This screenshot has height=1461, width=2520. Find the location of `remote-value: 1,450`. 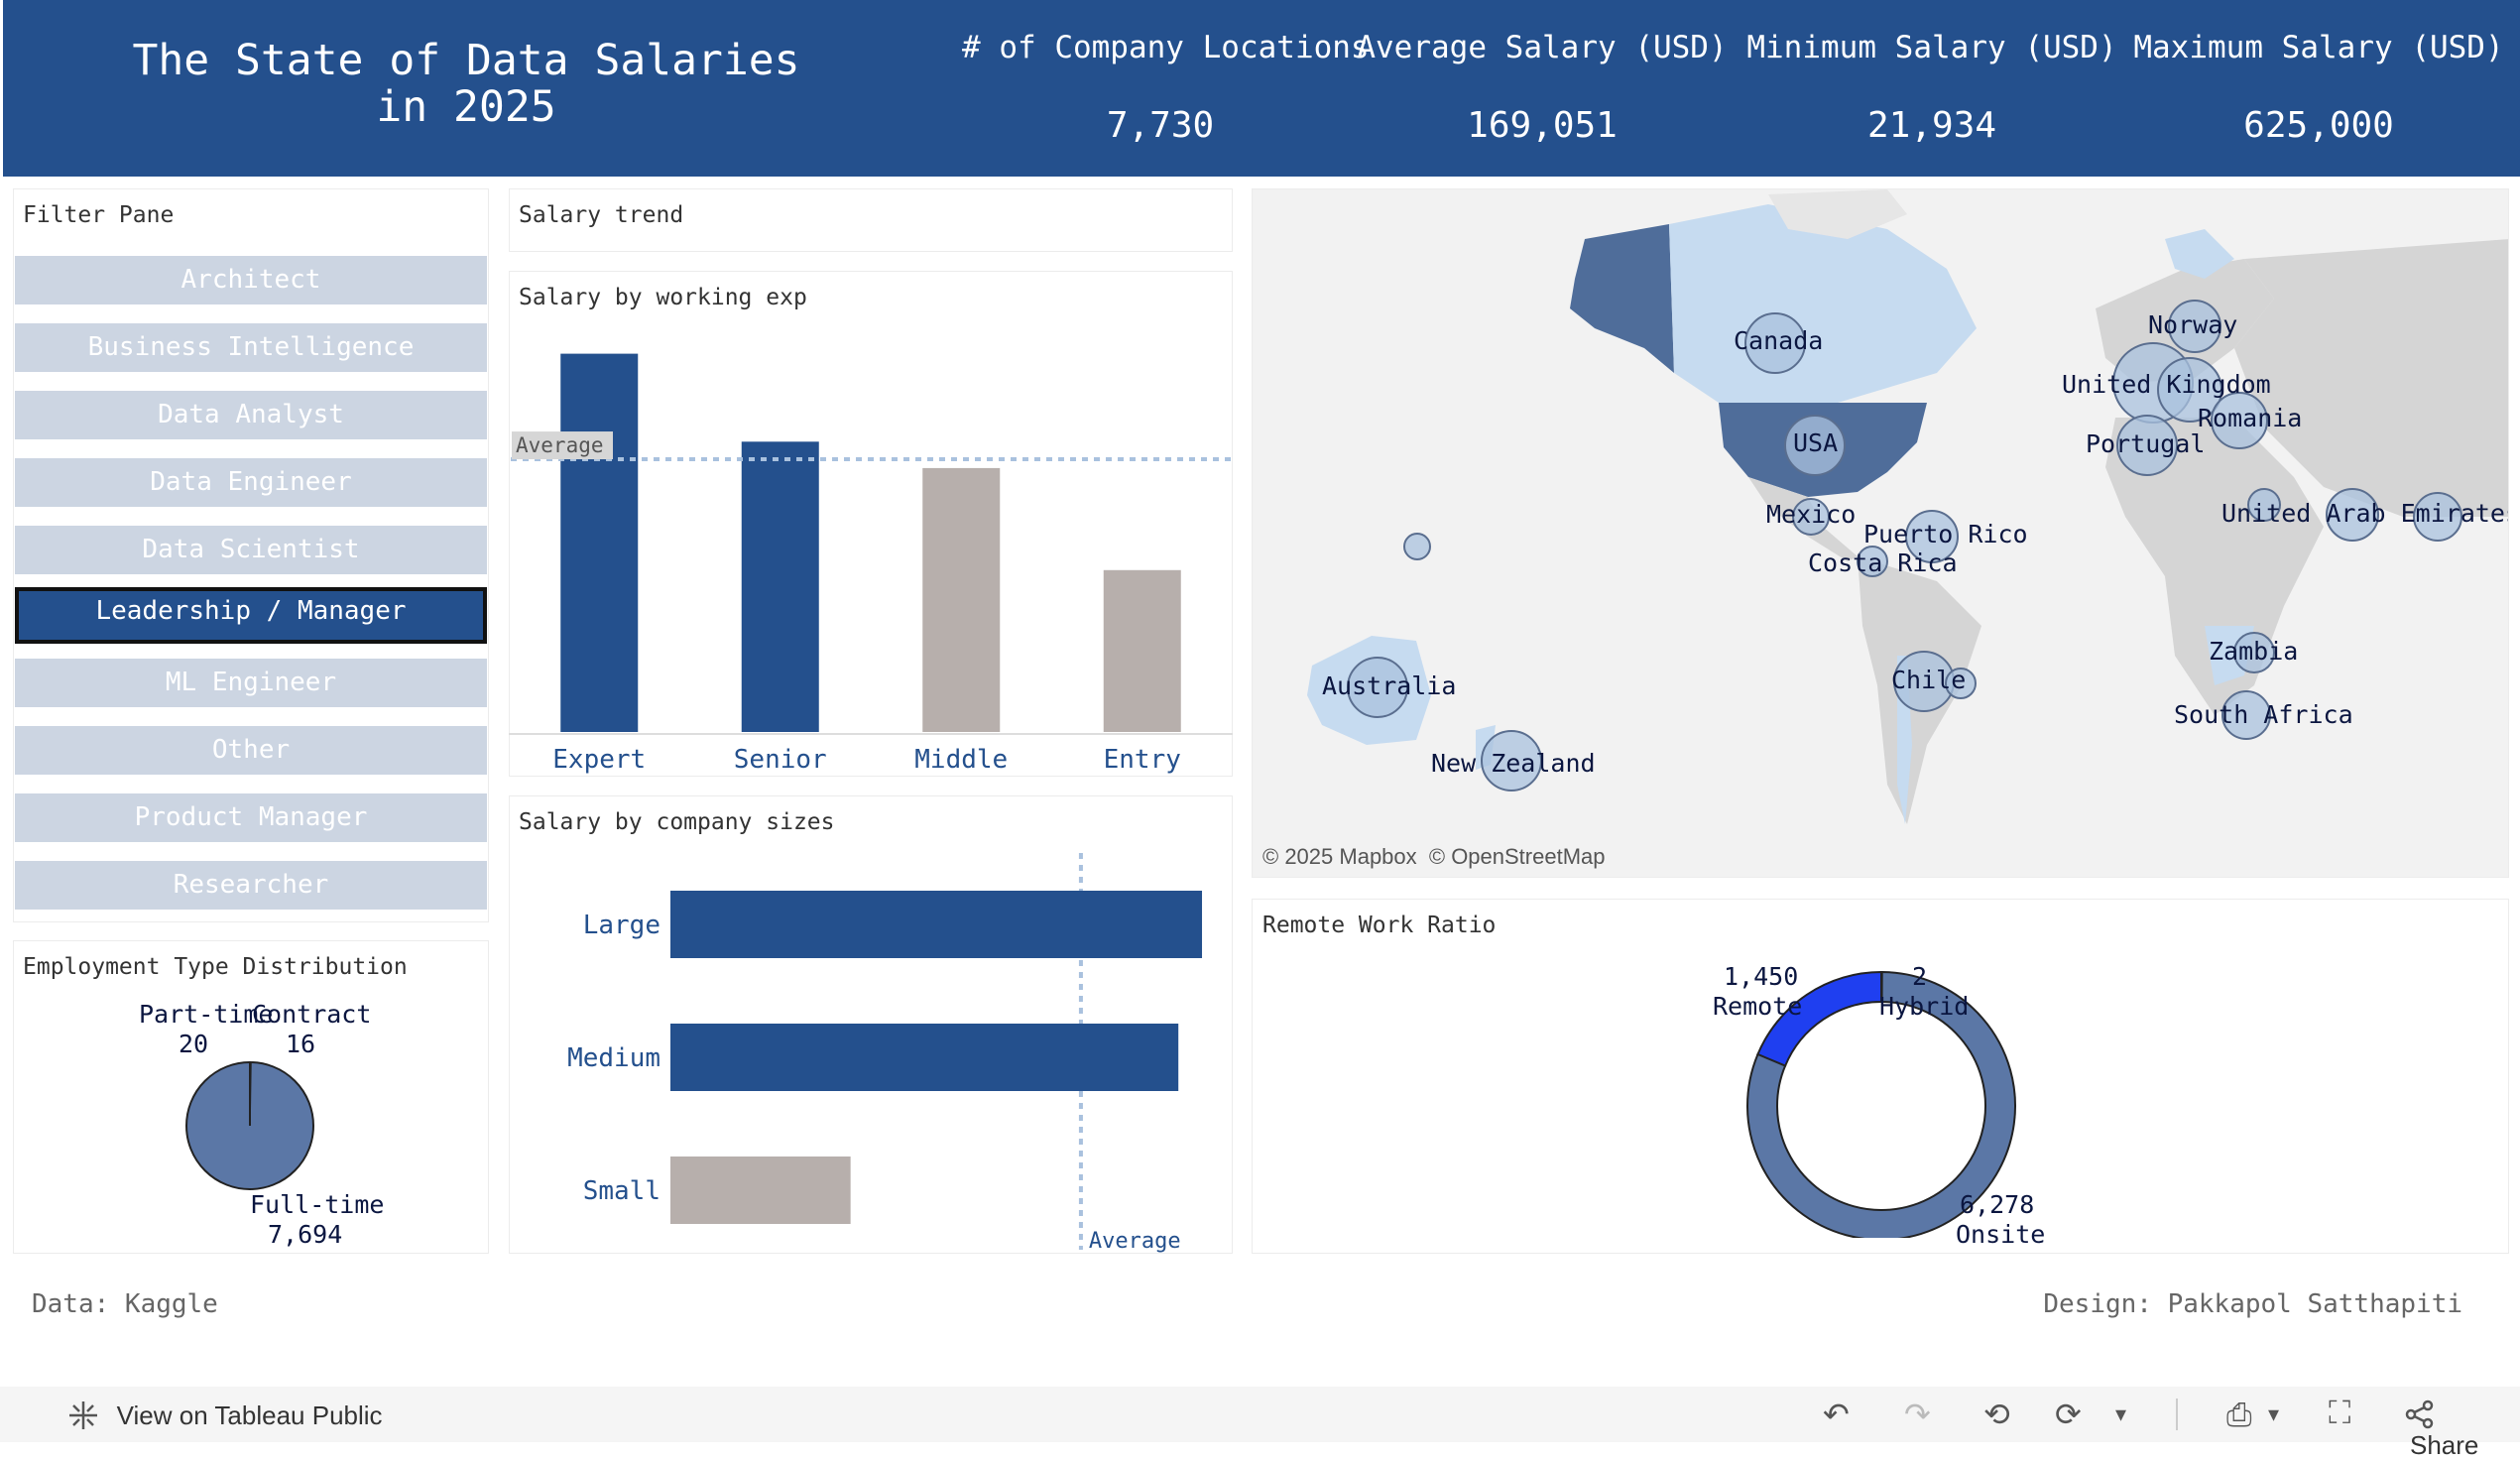

remote-value: 1,450 is located at coordinates (1761, 976).